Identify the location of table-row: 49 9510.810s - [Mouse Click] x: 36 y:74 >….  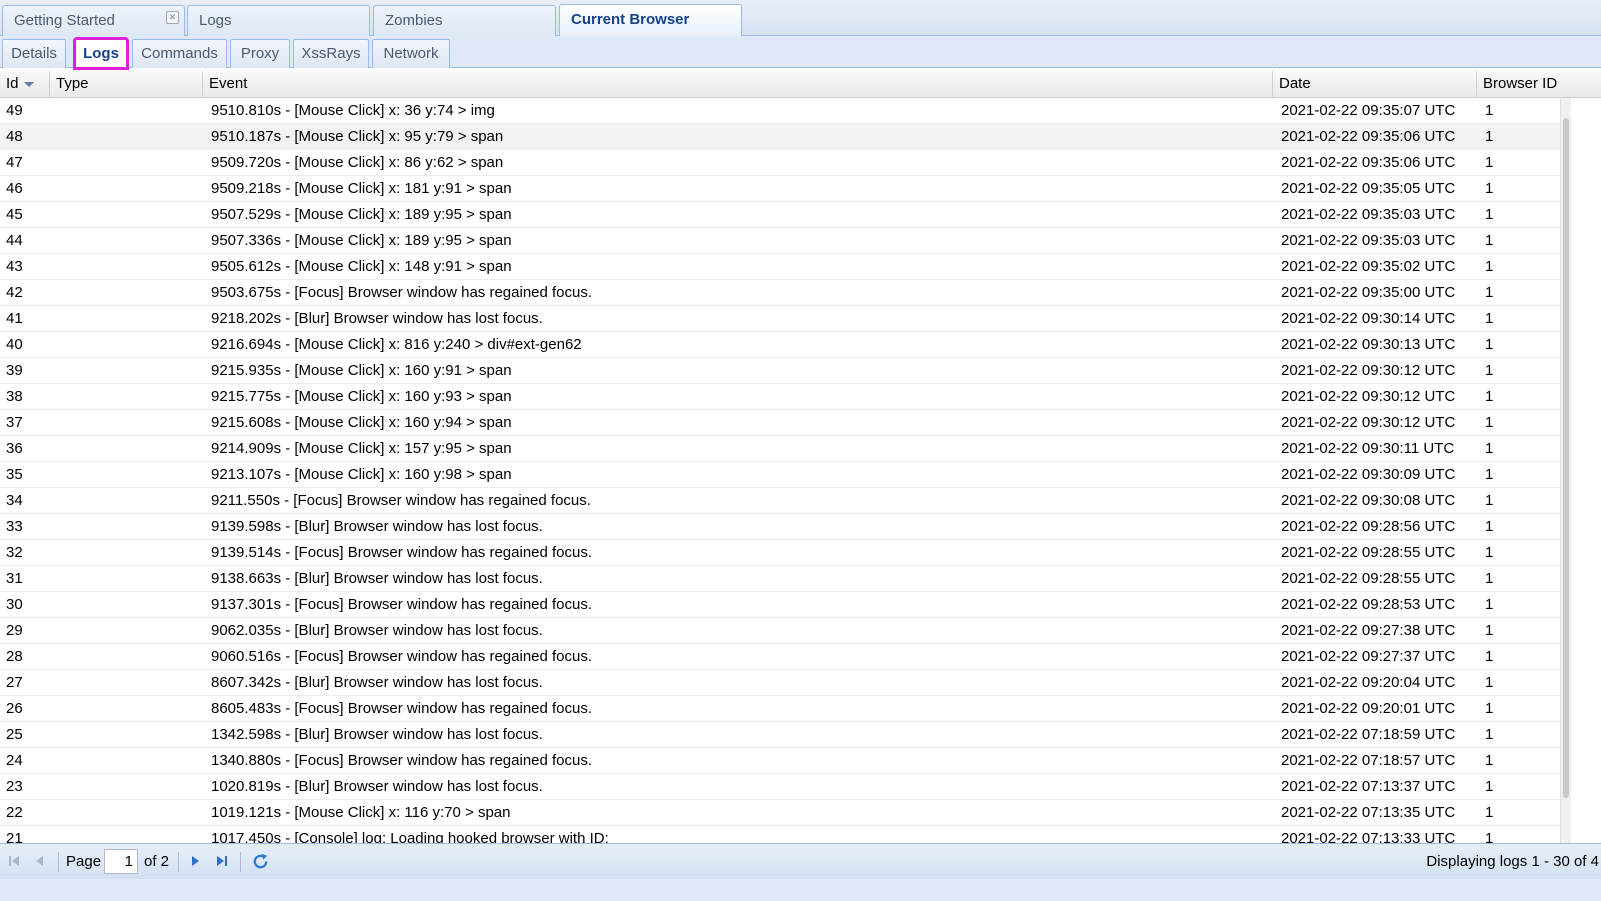
(780, 111).